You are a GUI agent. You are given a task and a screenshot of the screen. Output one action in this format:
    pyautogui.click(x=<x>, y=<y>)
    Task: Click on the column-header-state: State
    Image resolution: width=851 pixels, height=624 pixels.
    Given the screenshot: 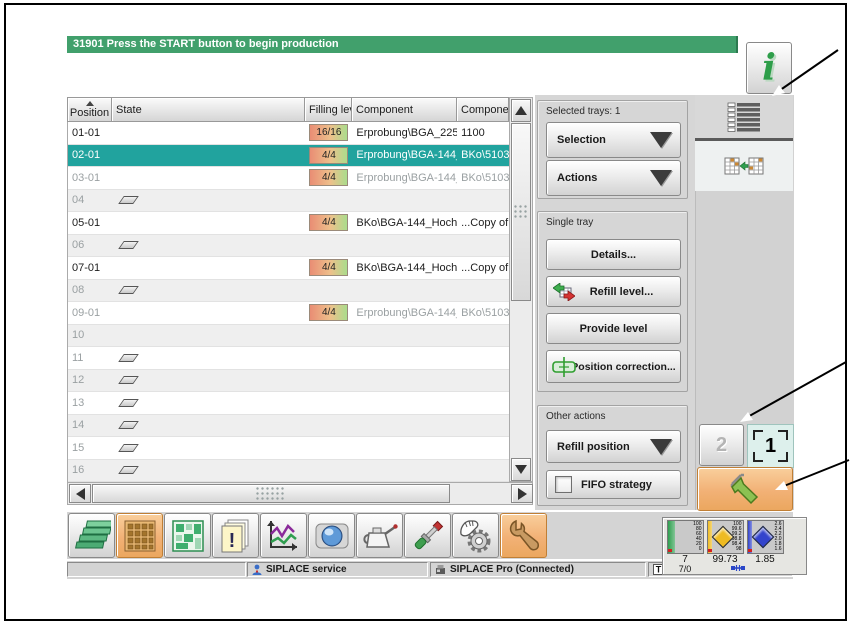 What is the action you would take?
    pyautogui.click(x=208, y=109)
    